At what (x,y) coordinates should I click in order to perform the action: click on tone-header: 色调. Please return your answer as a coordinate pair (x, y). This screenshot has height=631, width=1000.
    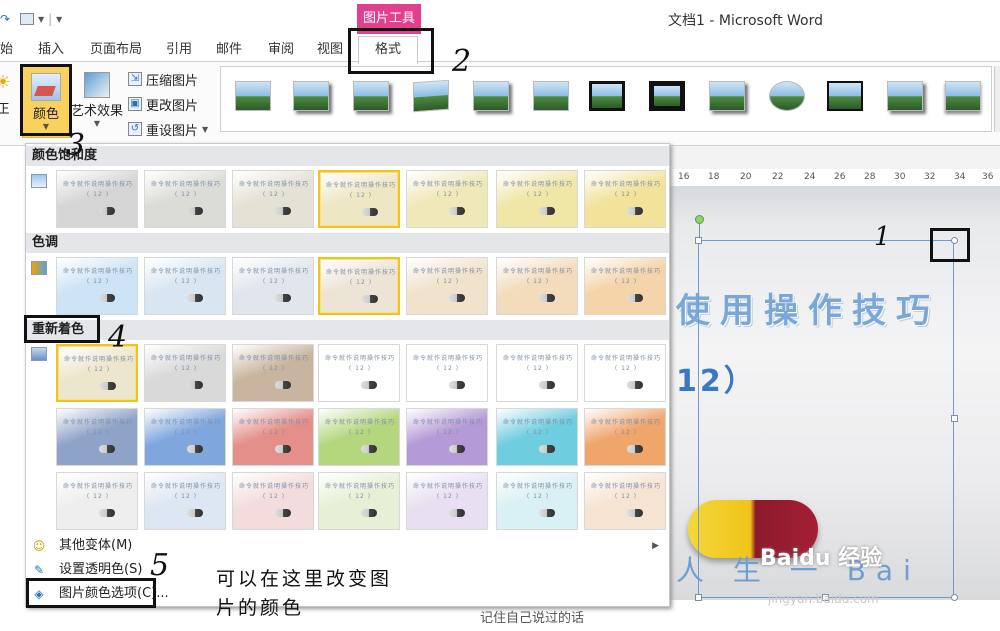
    Looking at the image, I should click on (347, 243).